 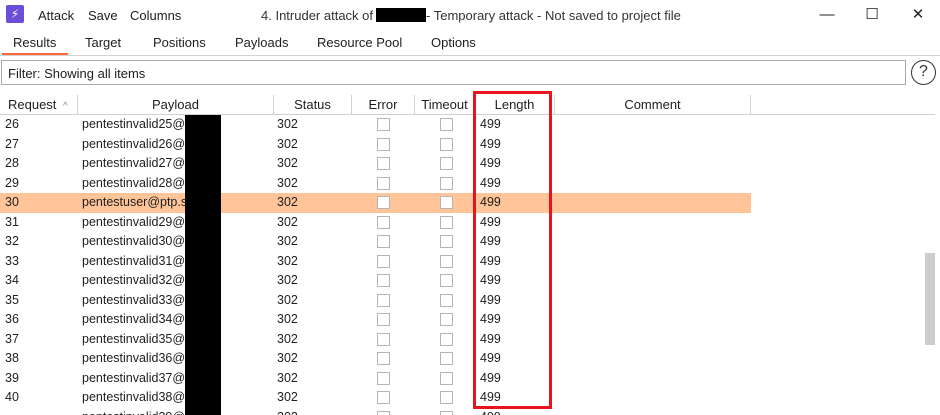 I want to click on menu-attack: Attack, so click(x=56, y=15).